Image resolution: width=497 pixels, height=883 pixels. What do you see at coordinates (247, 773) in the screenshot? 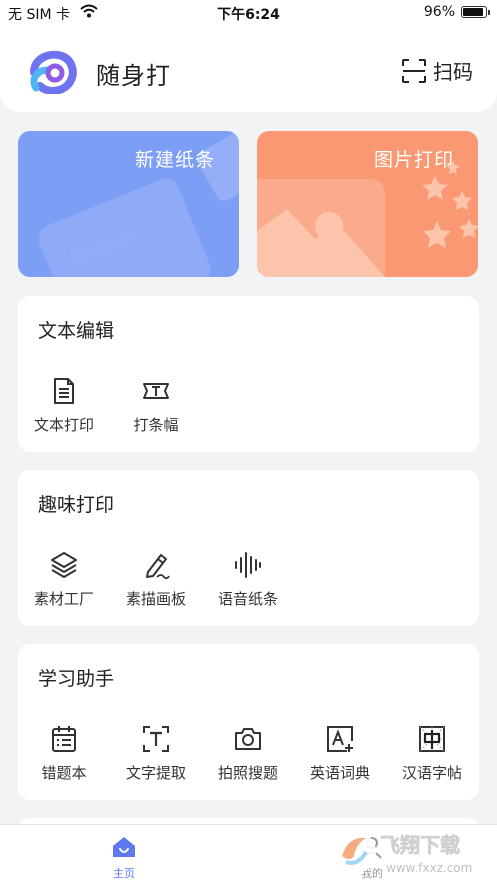
I see `tool-label: 拍照搜题` at bounding box center [247, 773].